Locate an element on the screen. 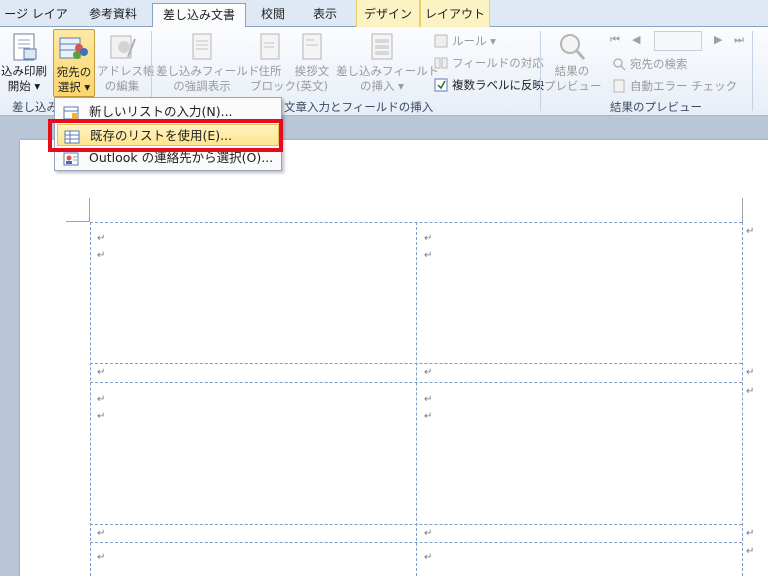 The image size is (768, 576). greeting-label-1: 挨拶文 is located at coordinates (312, 71).